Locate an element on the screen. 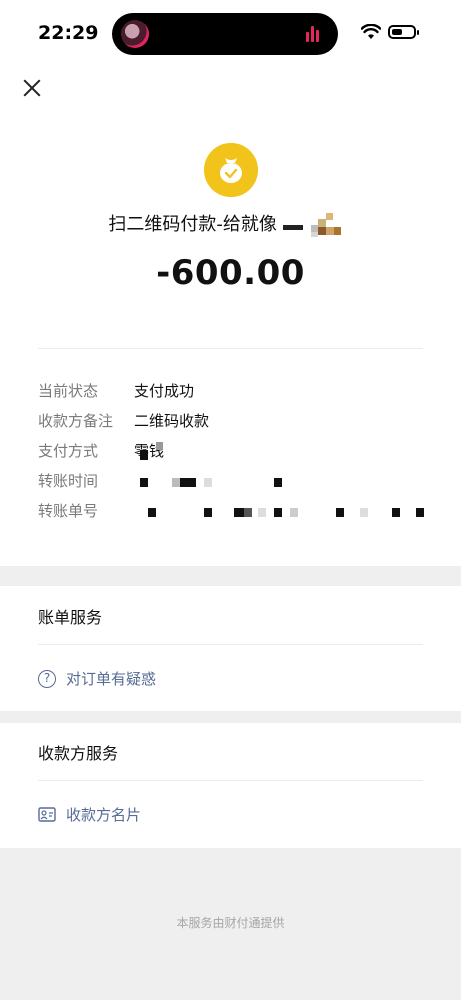 The image size is (461, 1000). payment-title: 扫二维码付款-给就像 is located at coordinates (230, 223).